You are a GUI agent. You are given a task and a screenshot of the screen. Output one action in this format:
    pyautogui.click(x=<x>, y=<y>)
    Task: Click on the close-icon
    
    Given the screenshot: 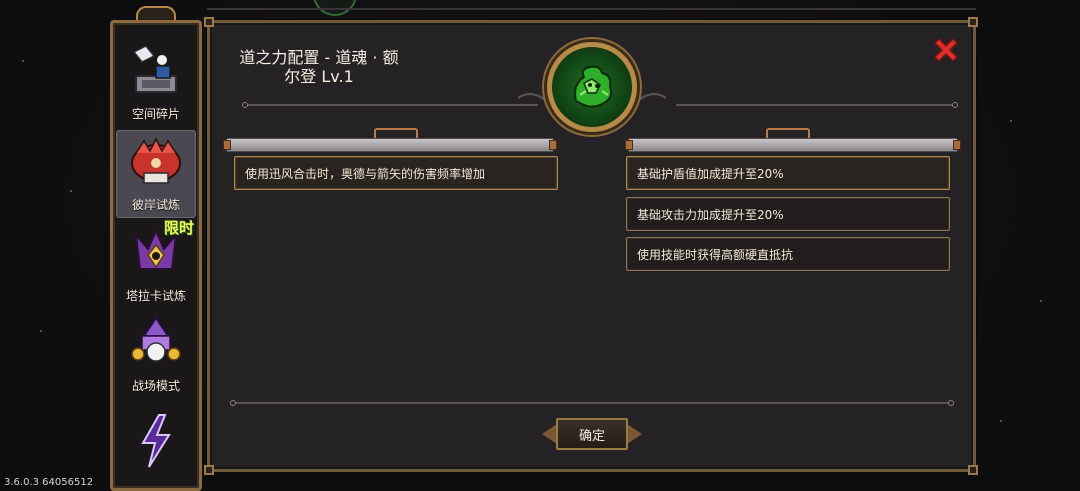 What is the action you would take?
    pyautogui.click(x=946, y=50)
    